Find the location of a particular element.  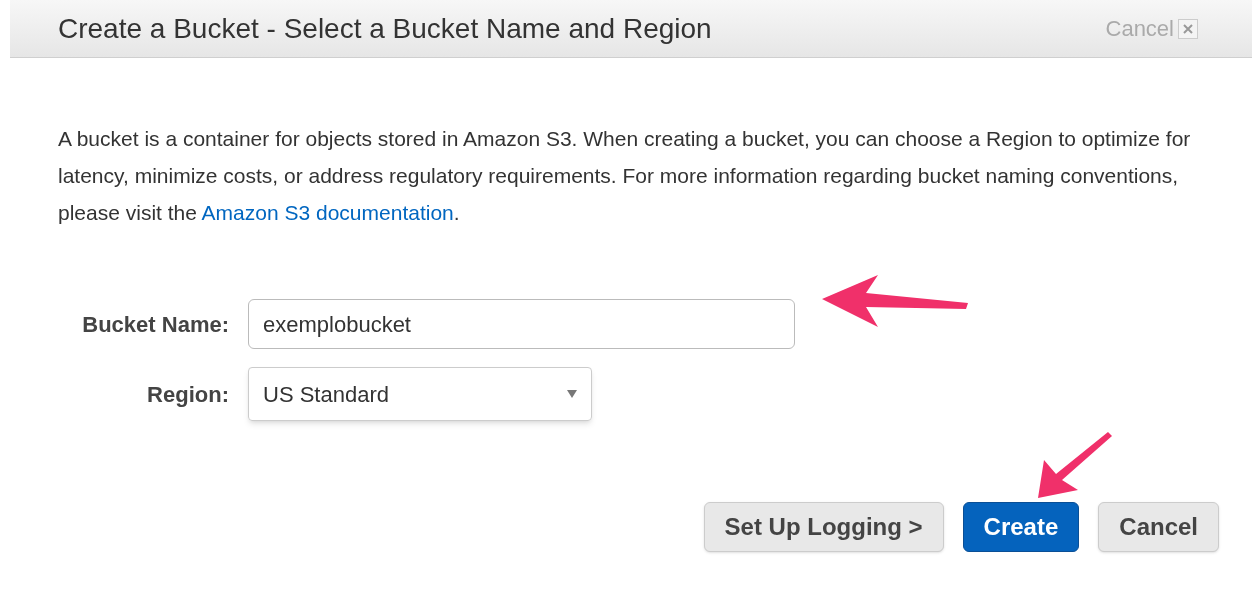

dropdown-caret-icon is located at coordinates (572, 394).